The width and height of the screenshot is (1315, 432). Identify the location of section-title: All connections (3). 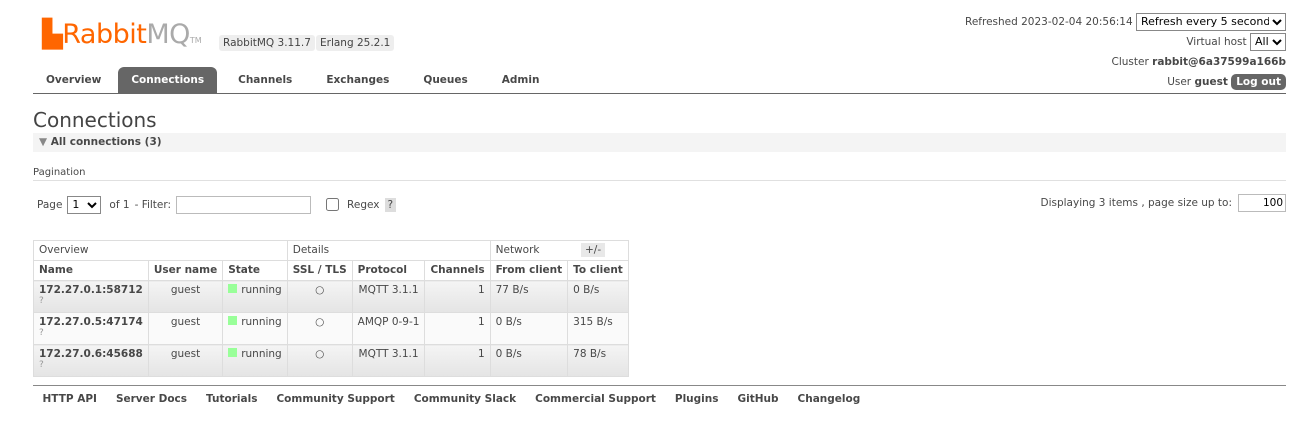
(106, 142).